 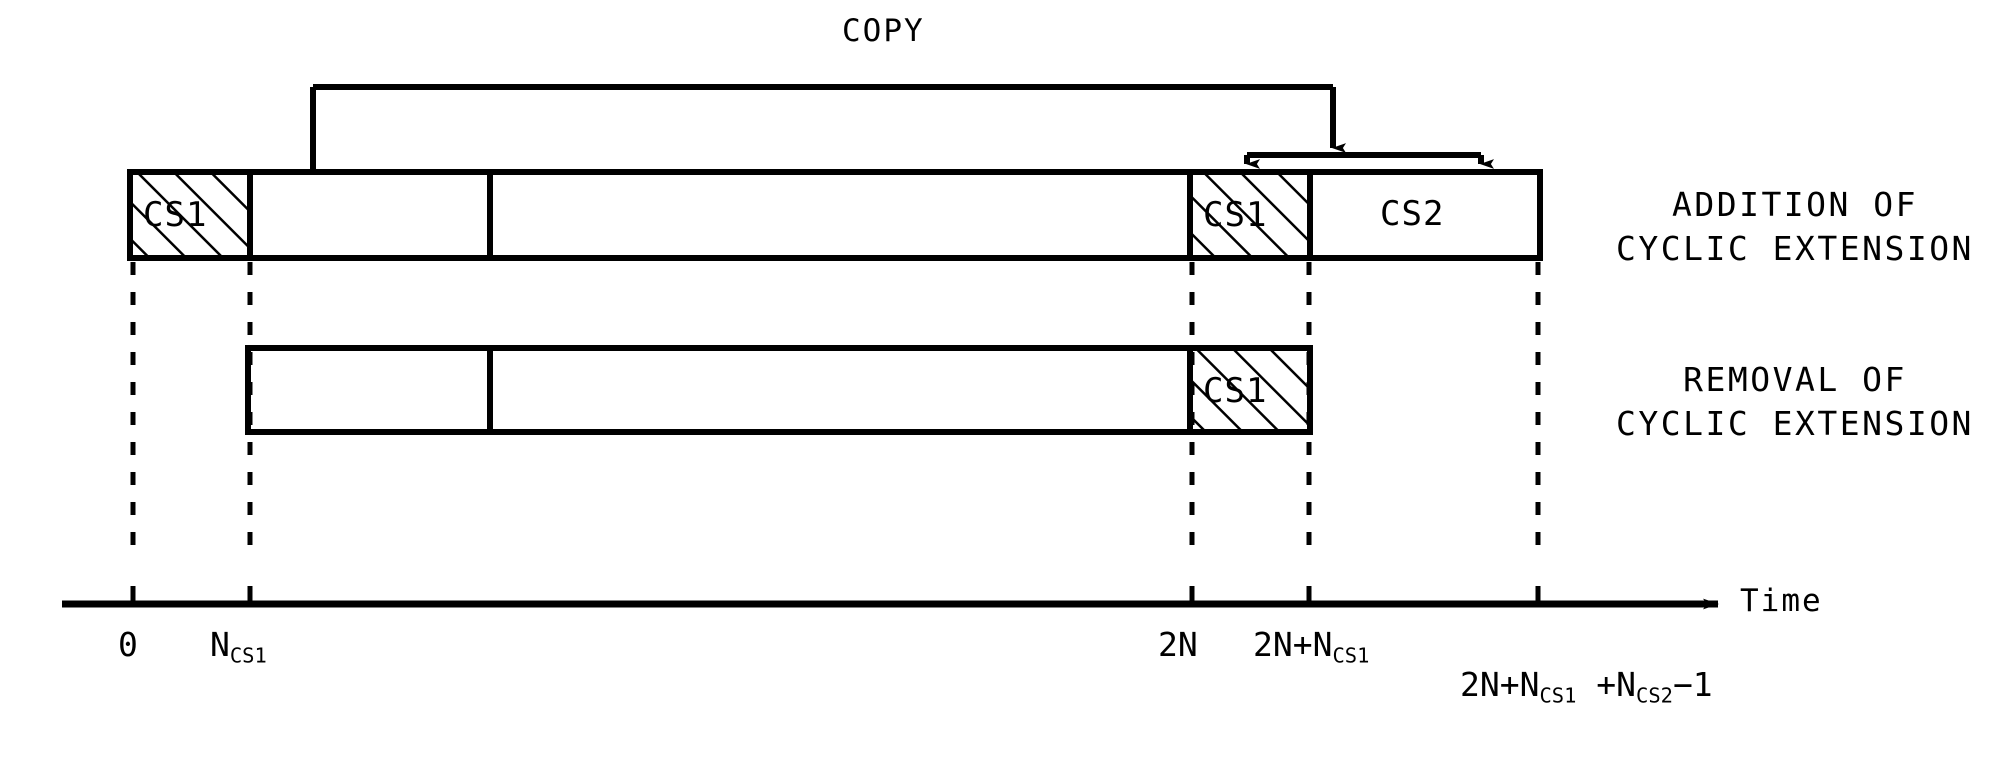 What do you see at coordinates (220, 644) in the screenshot?
I see `axis-label-ncs1-main: N` at bounding box center [220, 644].